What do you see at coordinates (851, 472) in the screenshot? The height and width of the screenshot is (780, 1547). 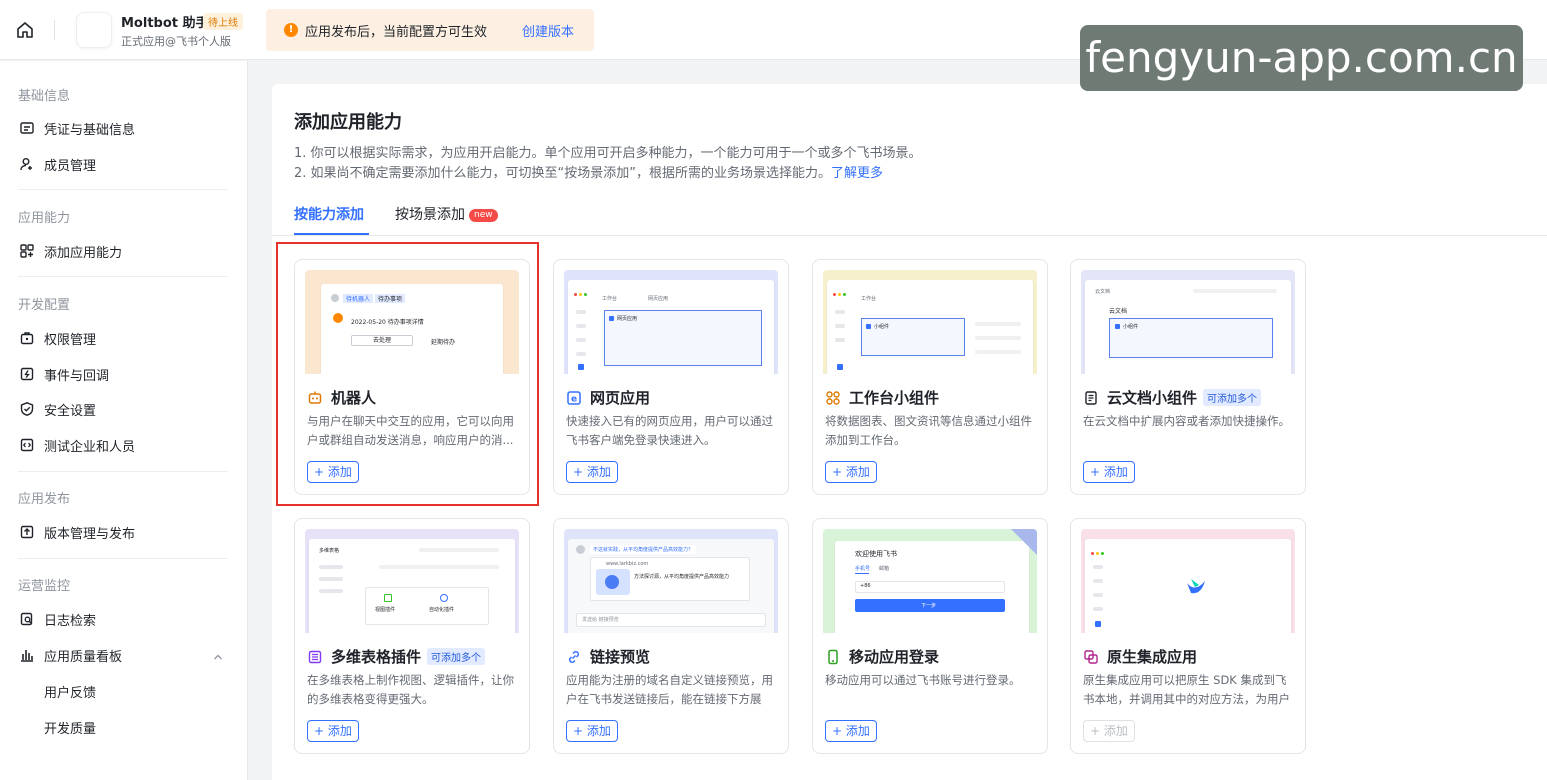 I see `add-workbench-widget-button: + 添加` at bounding box center [851, 472].